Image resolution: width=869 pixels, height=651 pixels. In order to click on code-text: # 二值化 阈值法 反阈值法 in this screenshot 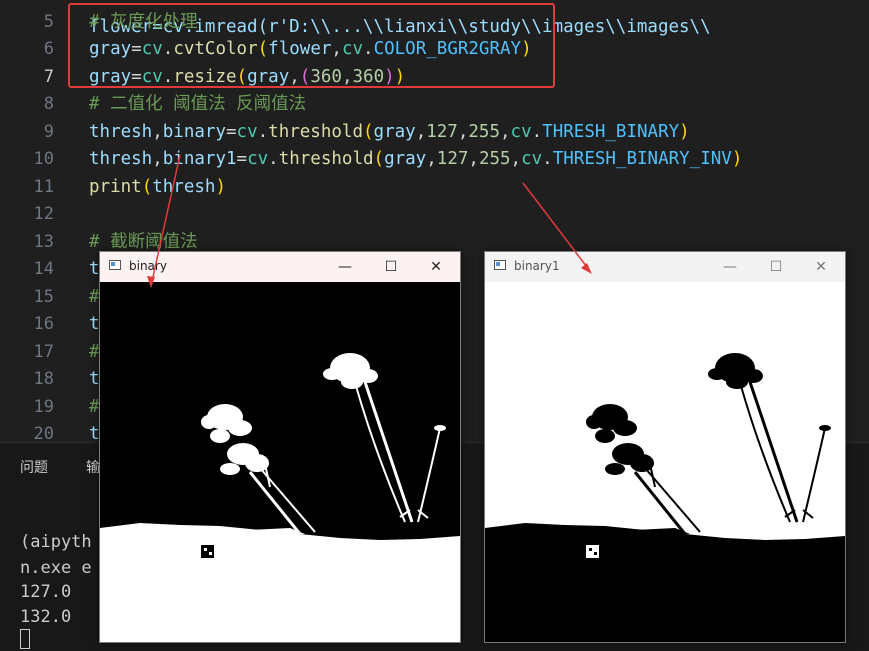, I will do `click(197, 105)`.